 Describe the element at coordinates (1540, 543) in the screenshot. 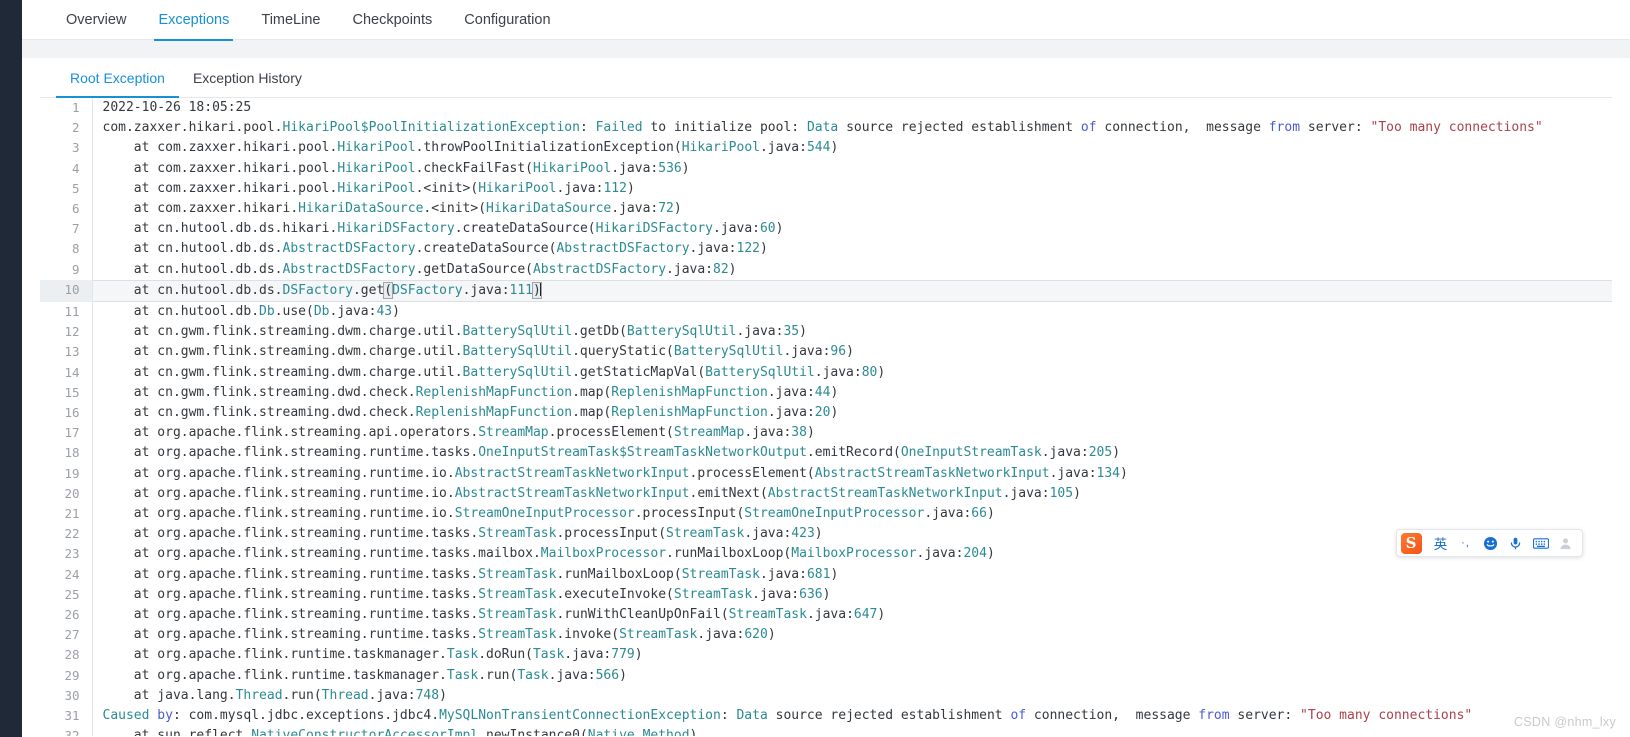

I see `soft-keyboard-icon` at that location.